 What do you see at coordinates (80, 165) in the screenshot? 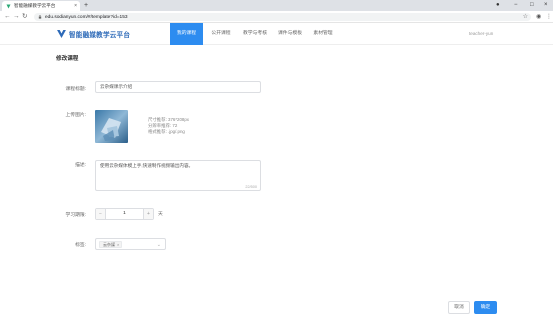
I see `description-label: 描述:` at bounding box center [80, 165].